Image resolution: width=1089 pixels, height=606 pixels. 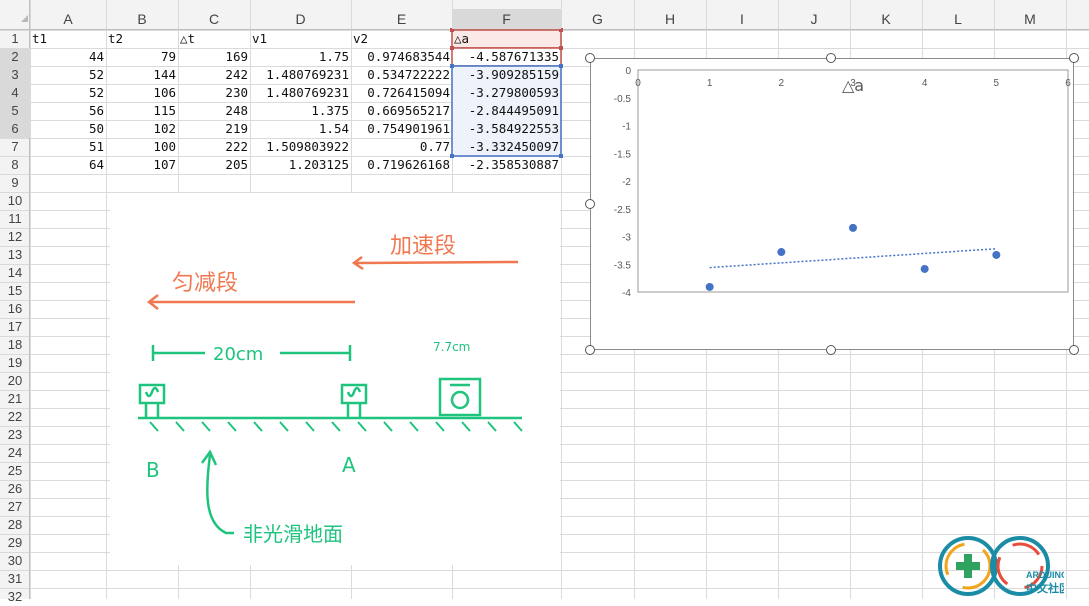 What do you see at coordinates (214, 165) in the screenshot?
I see `cell-c8: 205` at bounding box center [214, 165].